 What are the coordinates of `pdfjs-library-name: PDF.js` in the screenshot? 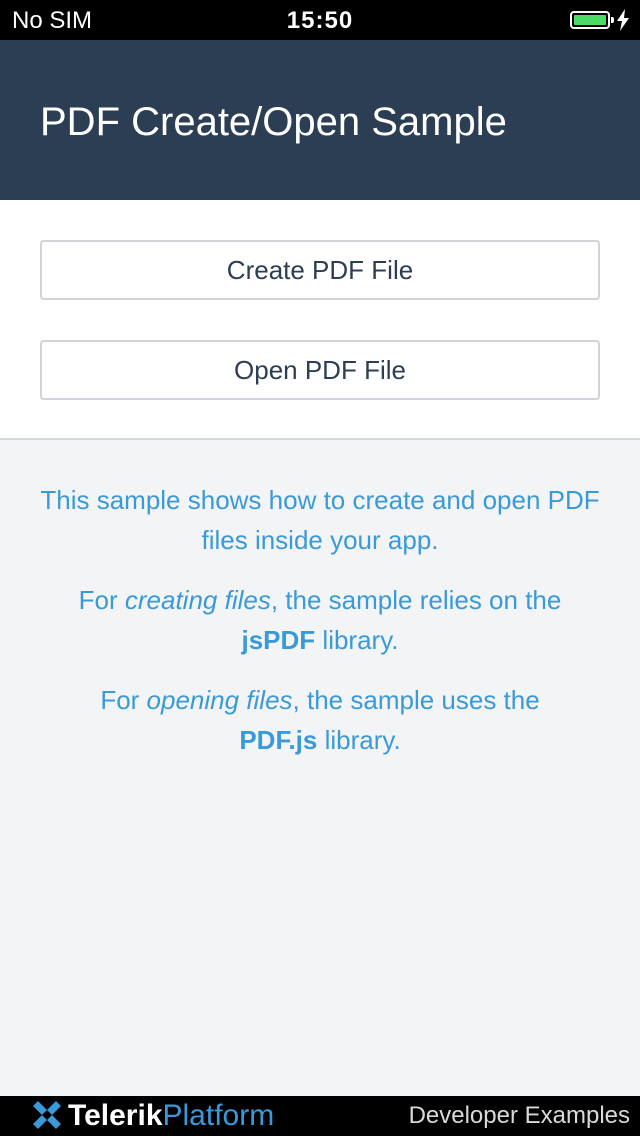 It's located at (278, 740).